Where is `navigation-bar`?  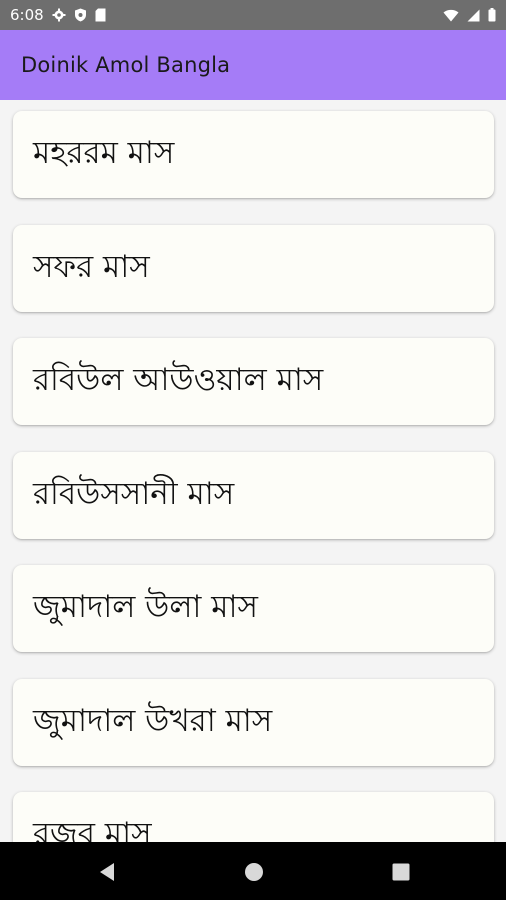
navigation-bar is located at coordinates (253, 871).